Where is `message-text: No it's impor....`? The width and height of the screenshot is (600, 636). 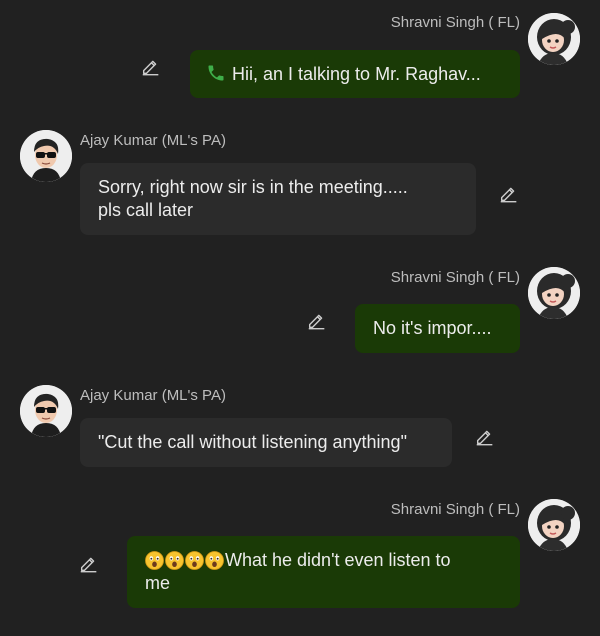
message-text: No it's impor.... is located at coordinates (432, 328).